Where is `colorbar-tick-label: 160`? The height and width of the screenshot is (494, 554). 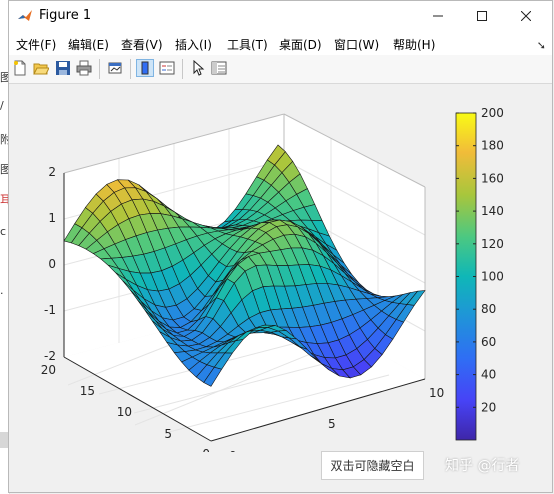
colorbar-tick-label: 160 is located at coordinates (492, 178).